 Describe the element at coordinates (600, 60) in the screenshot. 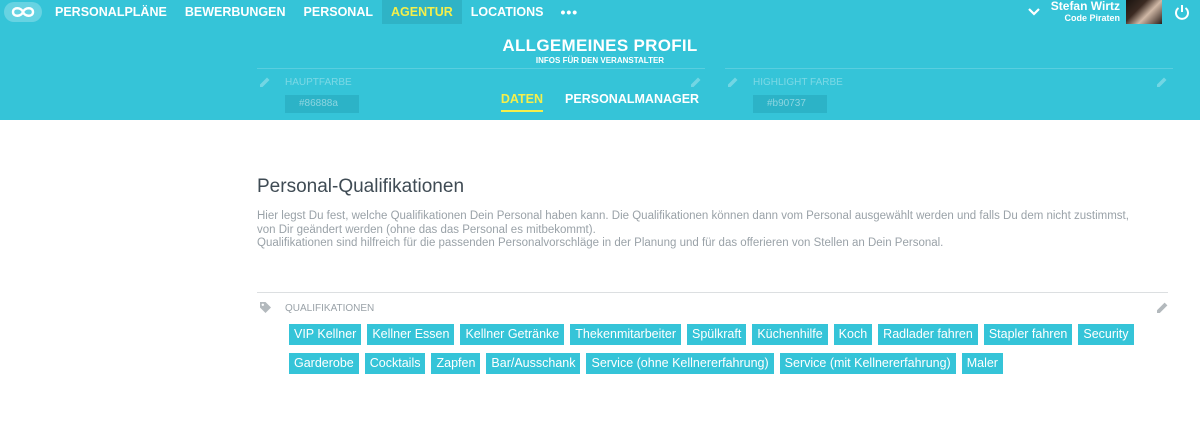

I see `page-subtitle: INFOS FÜR DEN VERANSTALTER` at that location.